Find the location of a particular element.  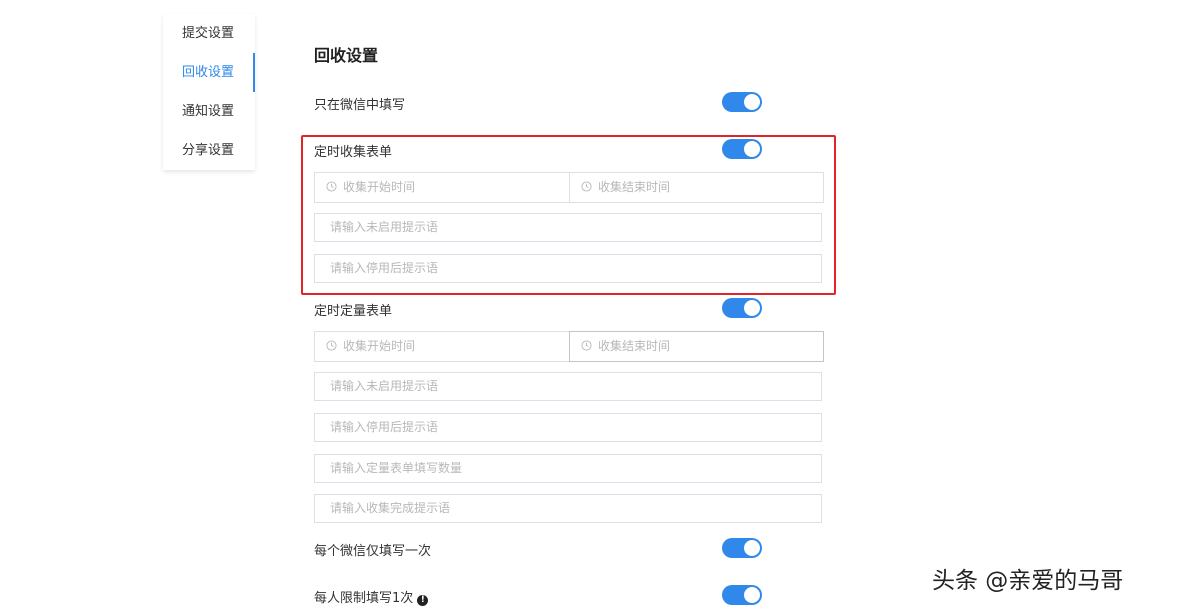

quota-complete-message-input: 请输入收集完成提示语 is located at coordinates (568, 508).